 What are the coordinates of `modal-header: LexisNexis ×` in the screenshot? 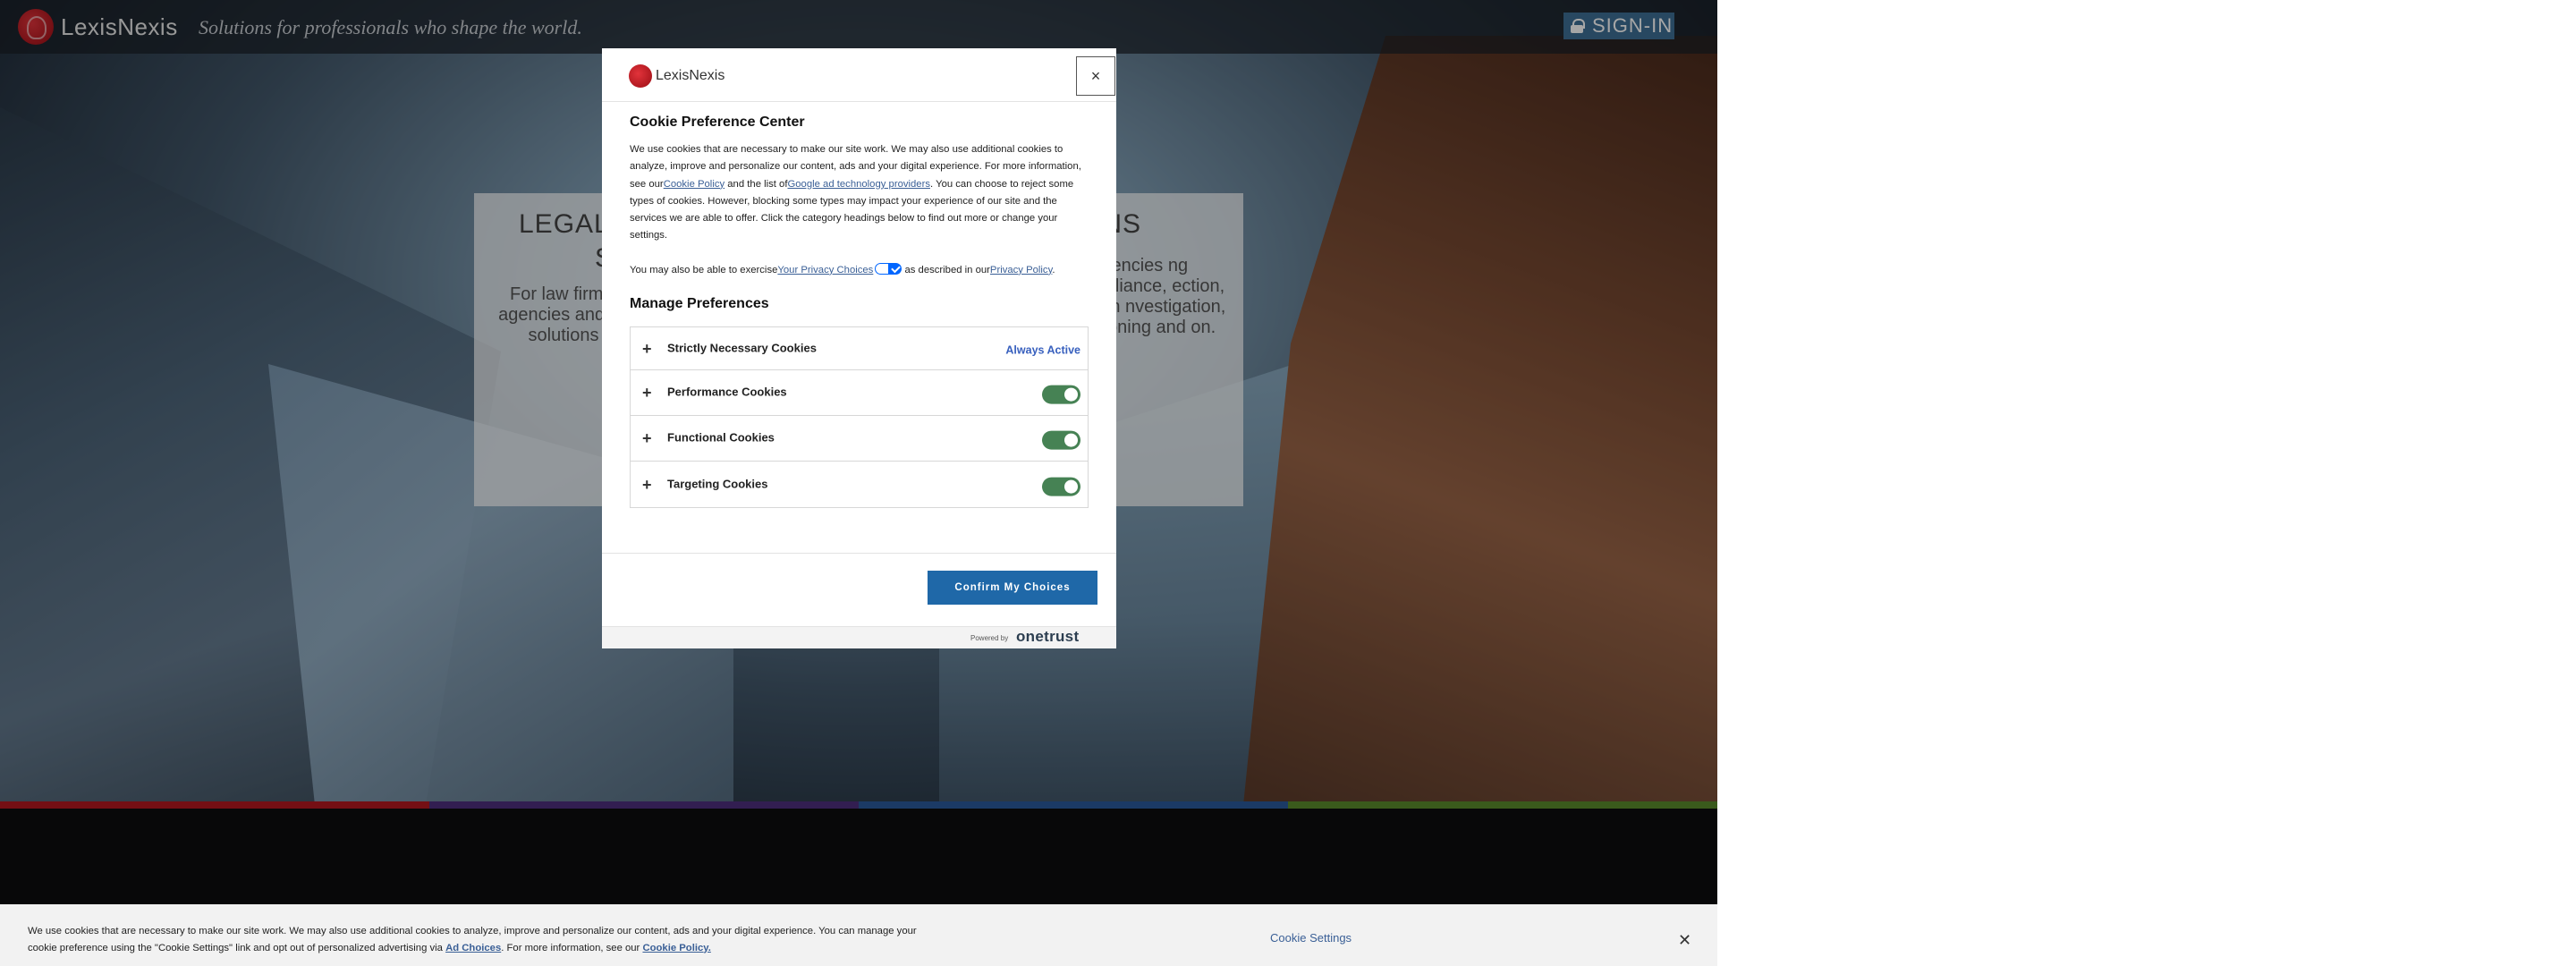 It's located at (859, 75).